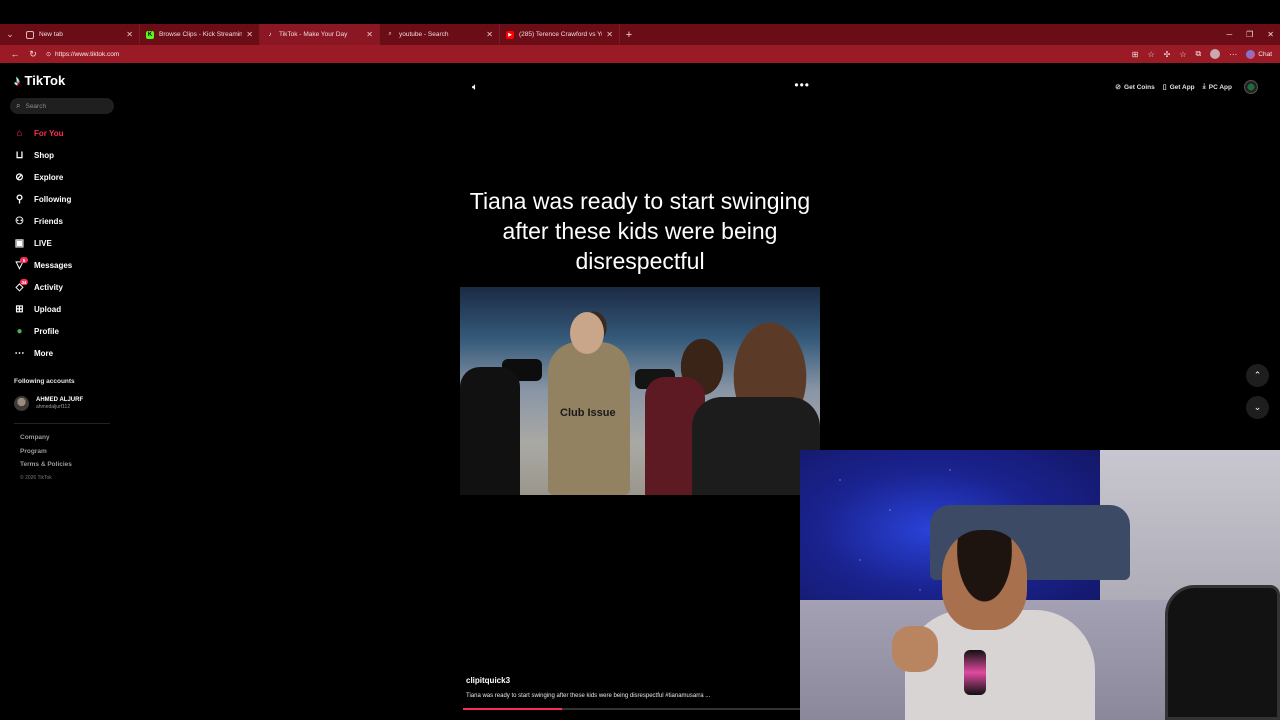 The height and width of the screenshot is (720, 1280). I want to click on tab-kick: K Browse Clips - Kick Streaming ✕, so click(200, 34).